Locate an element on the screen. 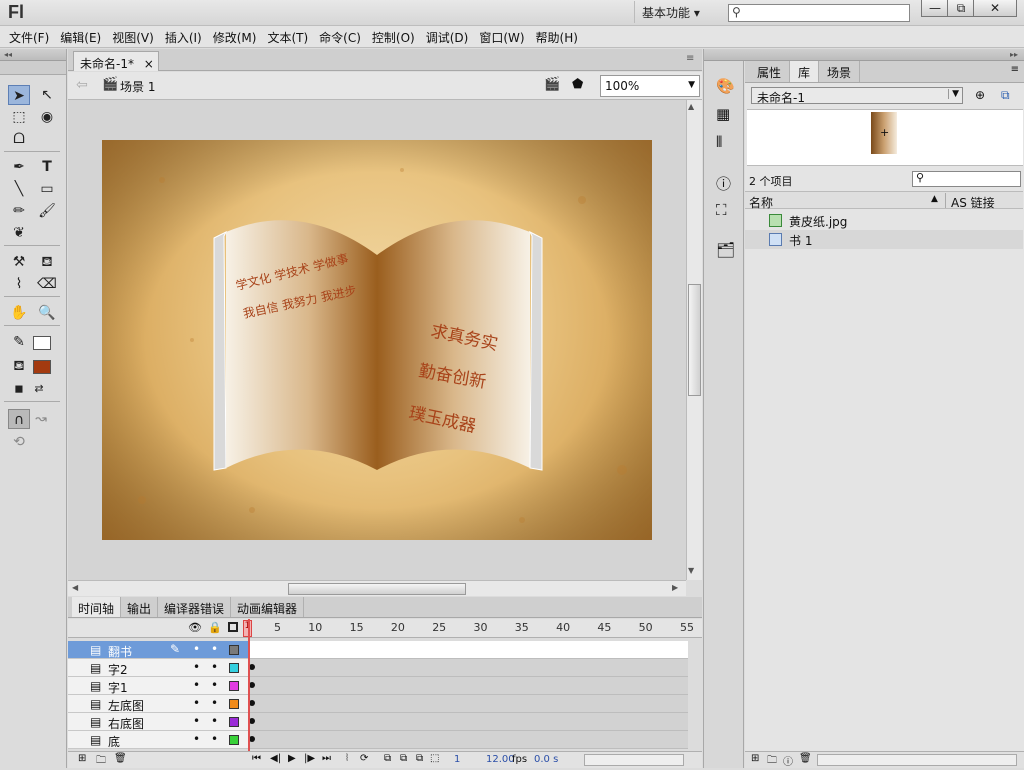 The width and height of the screenshot is (1024, 770). scroll-up-icon: ▲ is located at coordinates (691, 106).